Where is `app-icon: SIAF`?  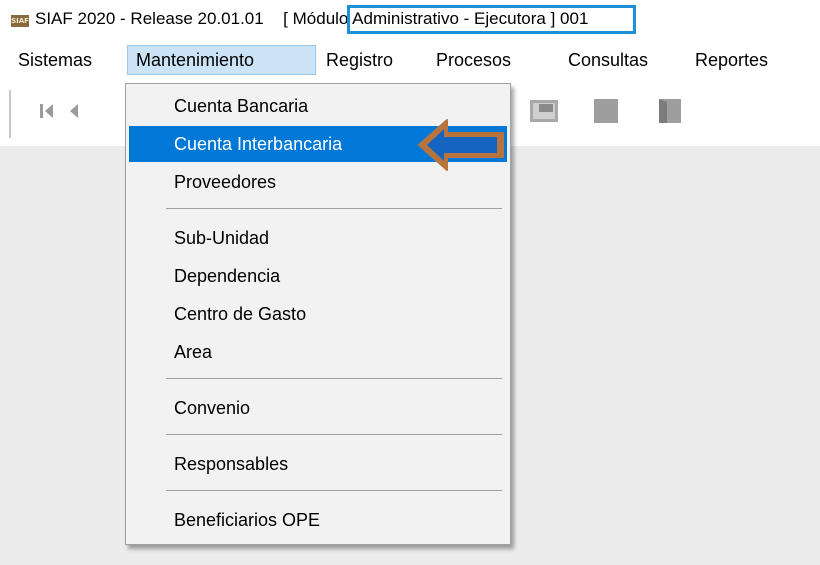
app-icon: SIAF is located at coordinates (20, 21).